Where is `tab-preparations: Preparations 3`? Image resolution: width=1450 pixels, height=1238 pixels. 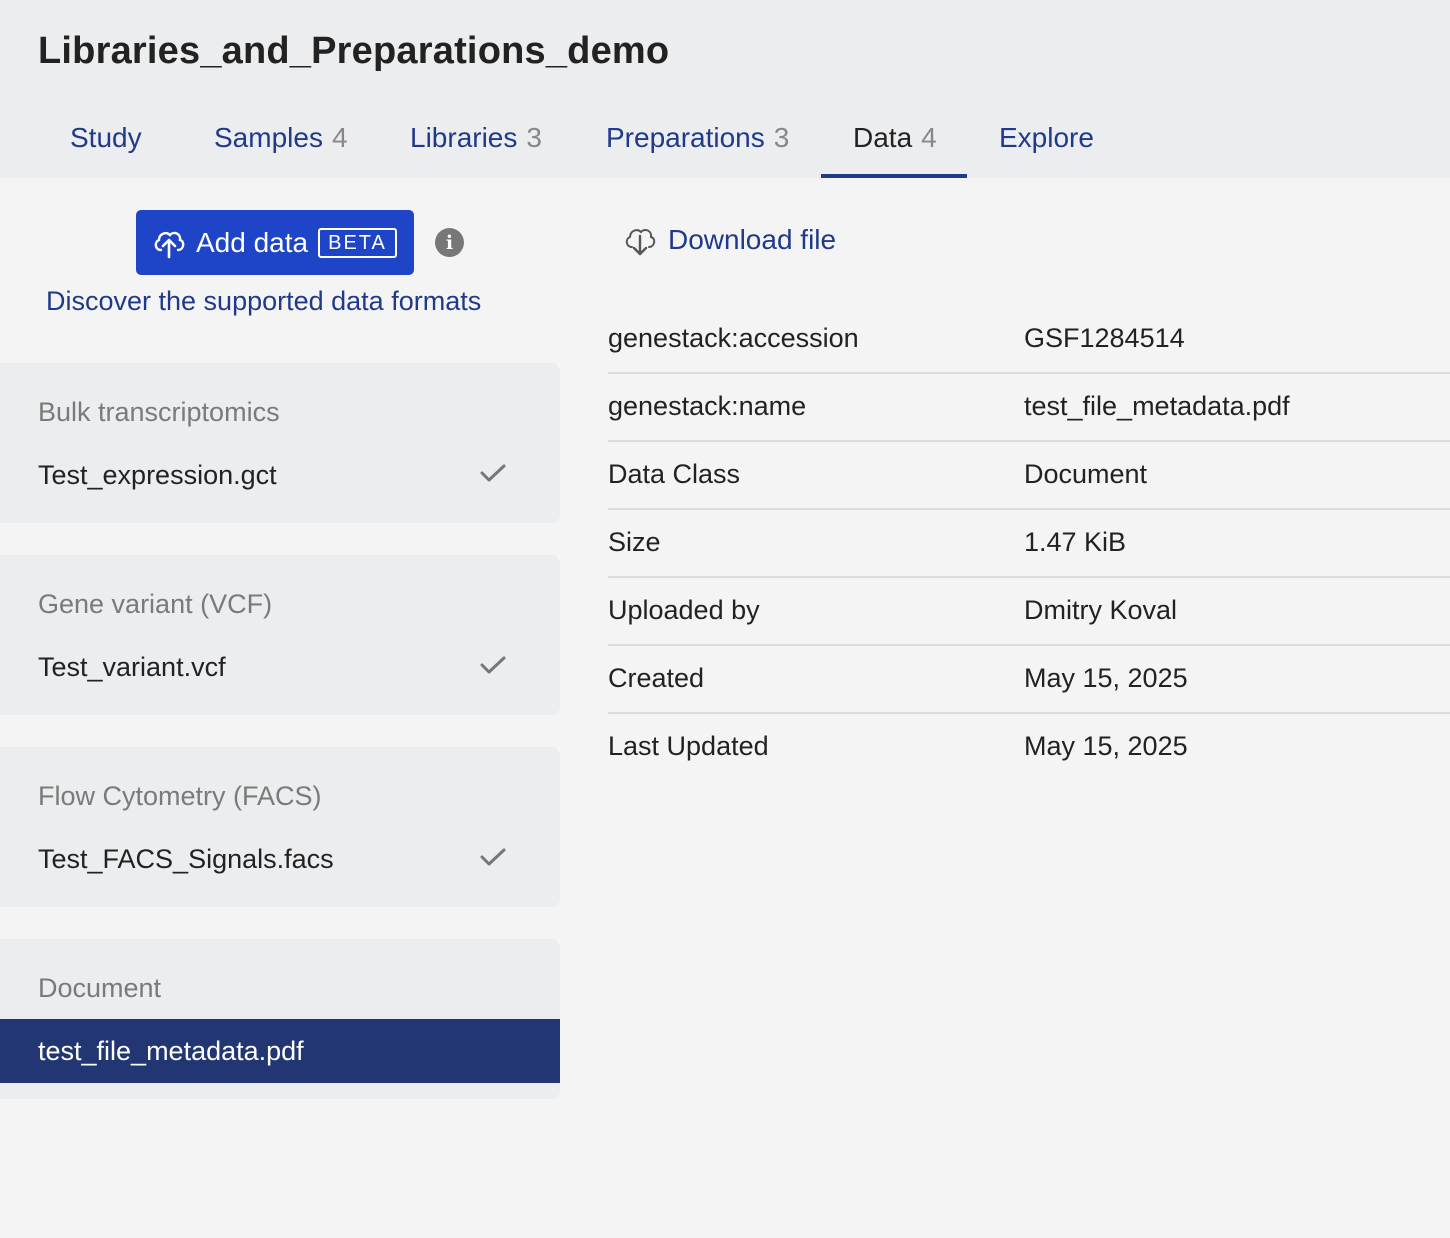
tab-preparations: Preparations 3 is located at coordinates (697, 144).